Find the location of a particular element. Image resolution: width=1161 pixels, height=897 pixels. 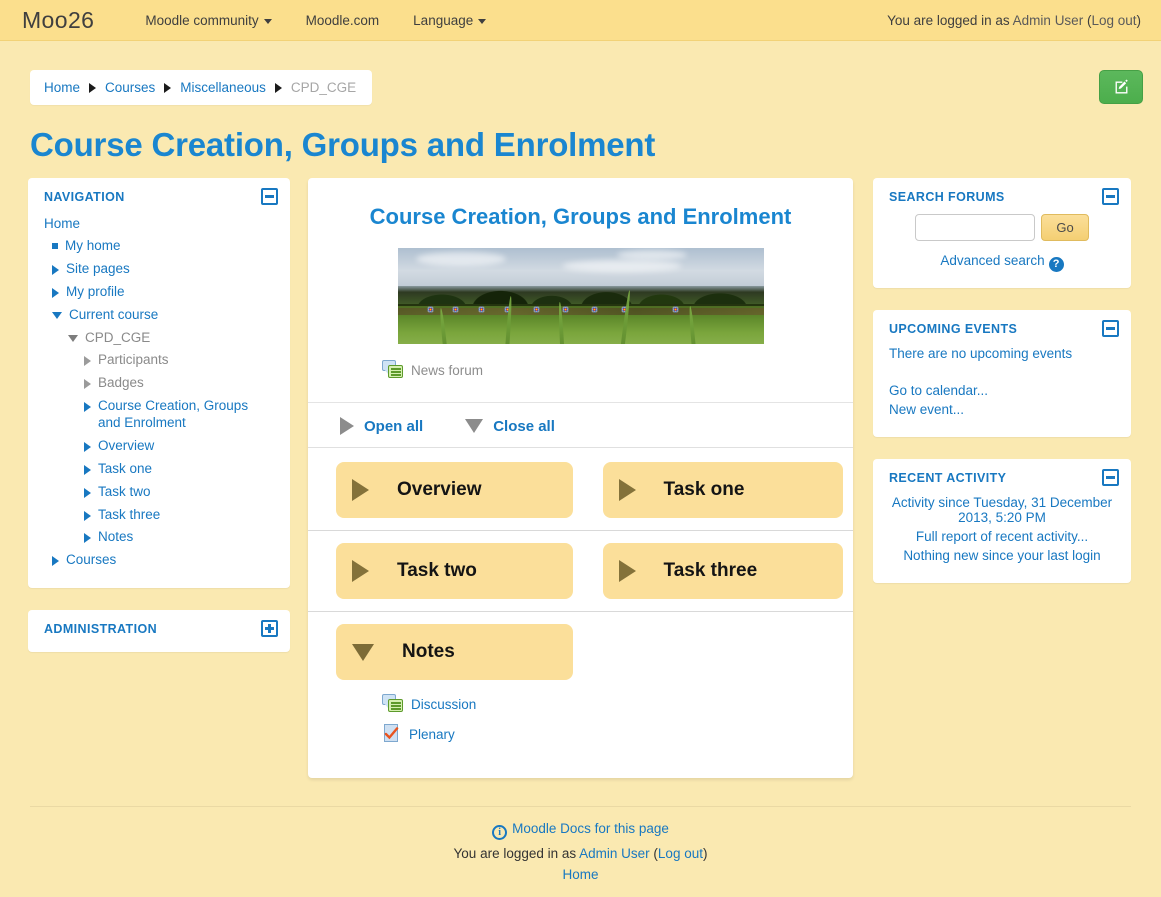

recent-activity-collapse-toggle is located at coordinates (1110, 477).